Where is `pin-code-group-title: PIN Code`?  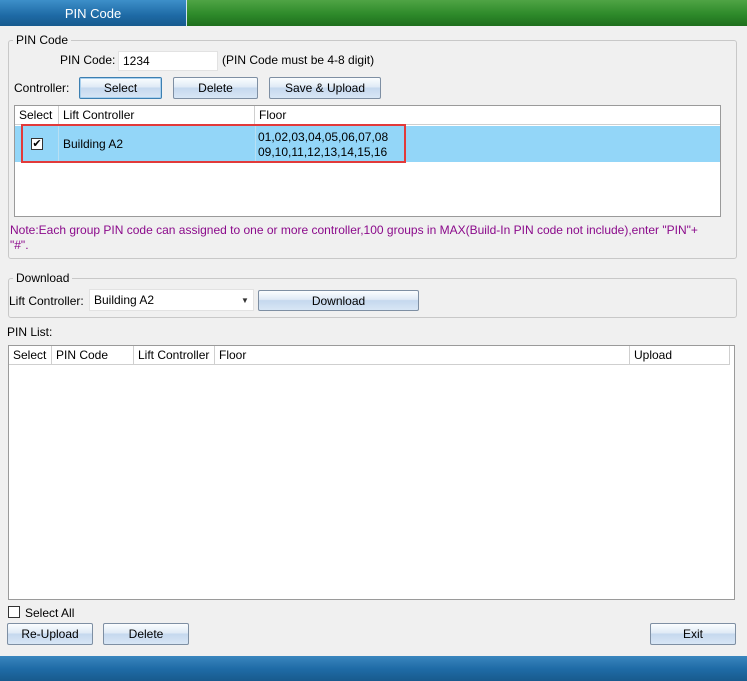 pin-code-group-title: PIN Code is located at coordinates (42, 40).